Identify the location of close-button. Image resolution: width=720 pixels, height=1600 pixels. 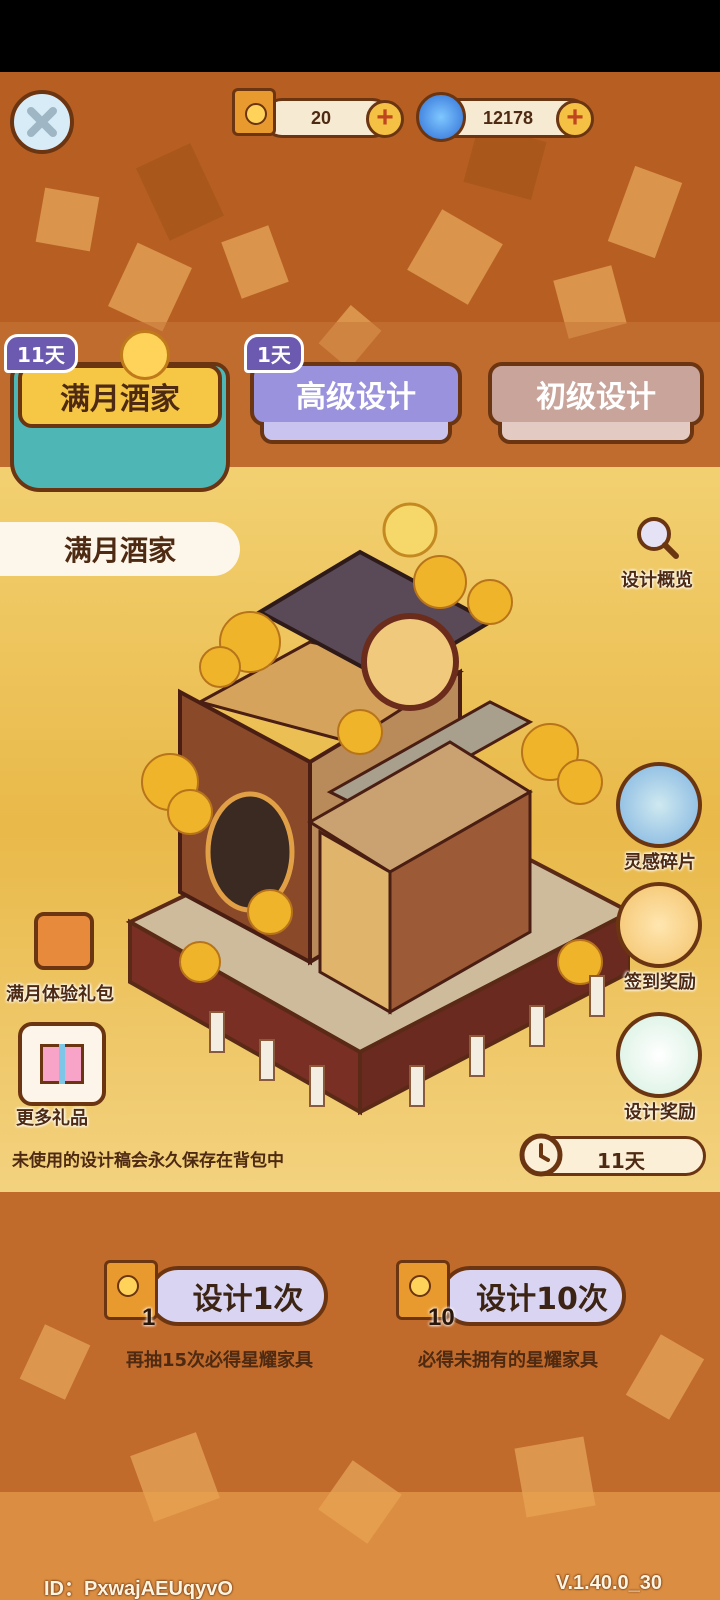
(42, 122).